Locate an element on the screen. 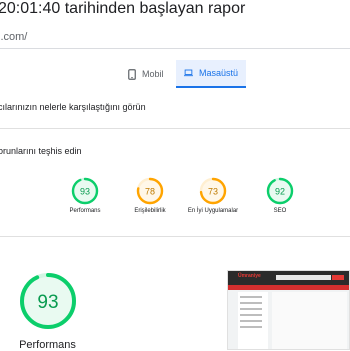 The height and width of the screenshot is (351, 350). report-title: 20:01:40 tarihinden başlayan rapor is located at coordinates (123, 8).